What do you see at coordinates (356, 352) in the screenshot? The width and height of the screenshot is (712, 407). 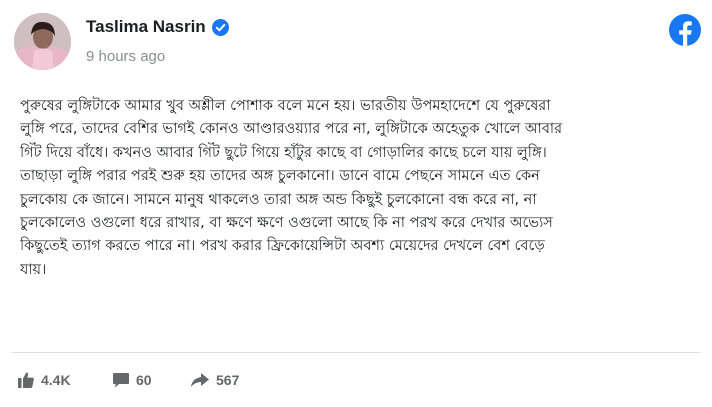 I see `actions-divider` at bounding box center [356, 352].